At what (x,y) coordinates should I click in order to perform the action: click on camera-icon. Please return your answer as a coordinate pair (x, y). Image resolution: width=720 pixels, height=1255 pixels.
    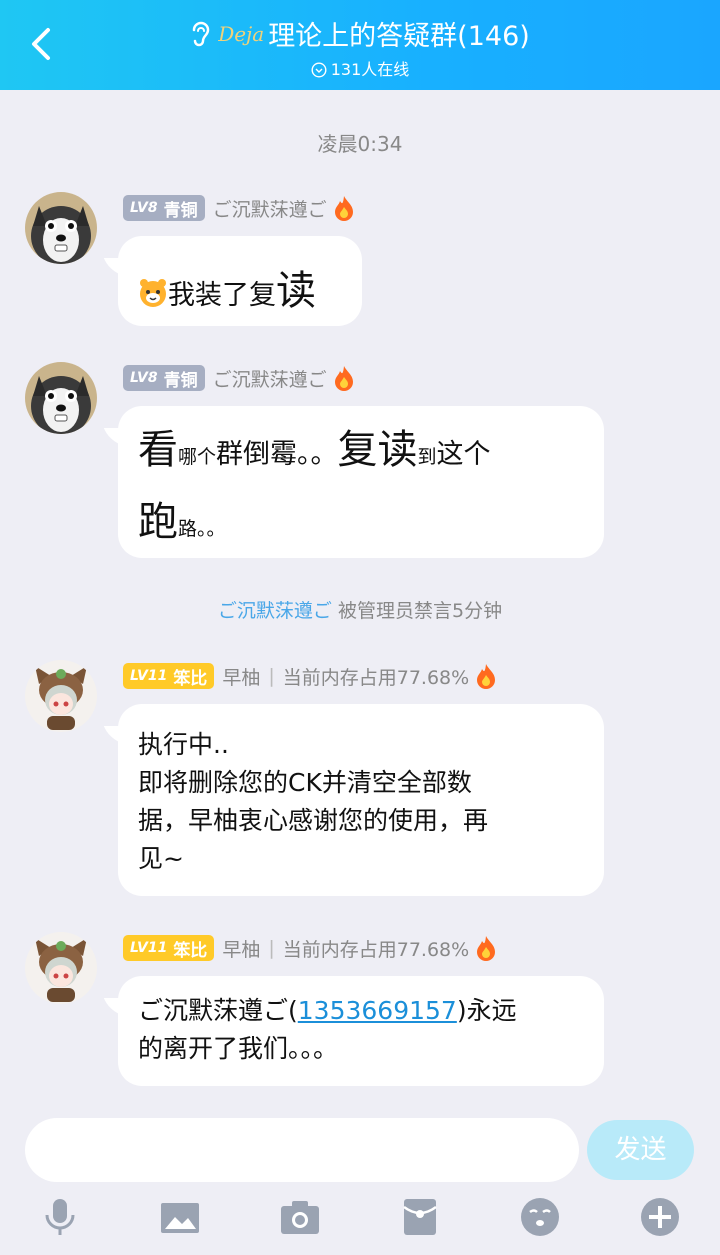
    Looking at the image, I should click on (300, 1217).